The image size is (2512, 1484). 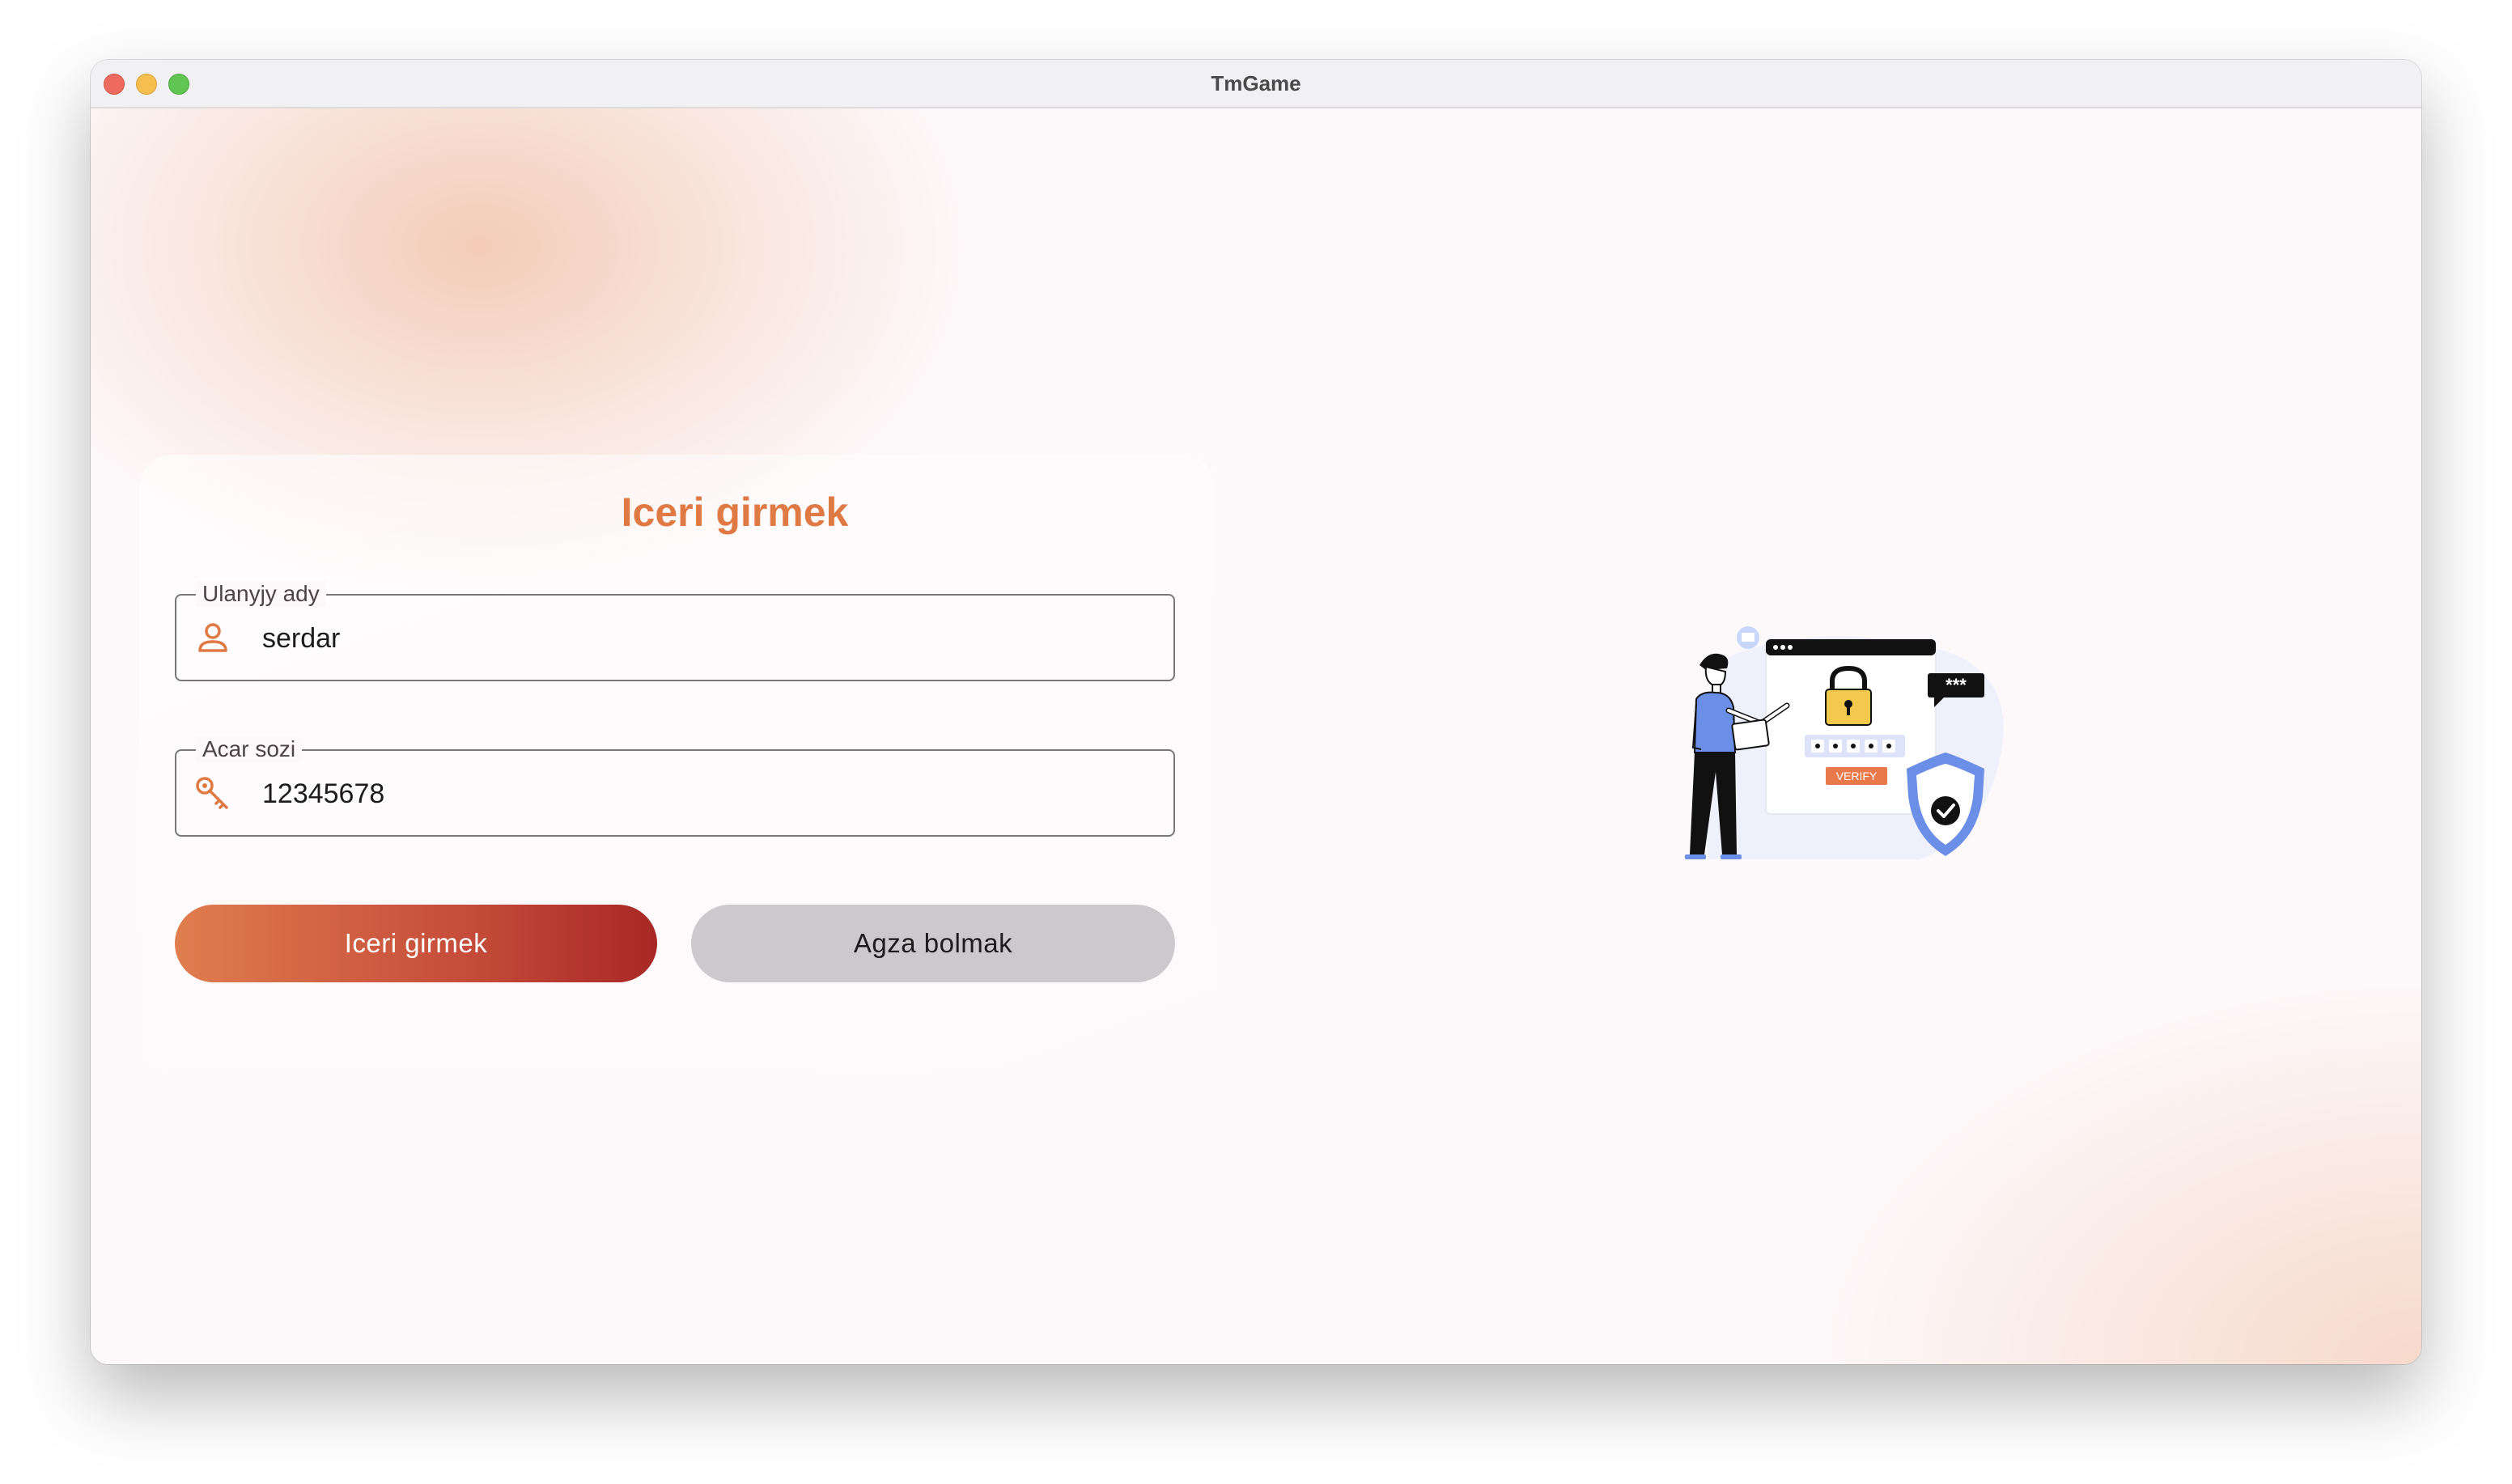 What do you see at coordinates (301, 639) in the screenshot?
I see `username-input: serdar` at bounding box center [301, 639].